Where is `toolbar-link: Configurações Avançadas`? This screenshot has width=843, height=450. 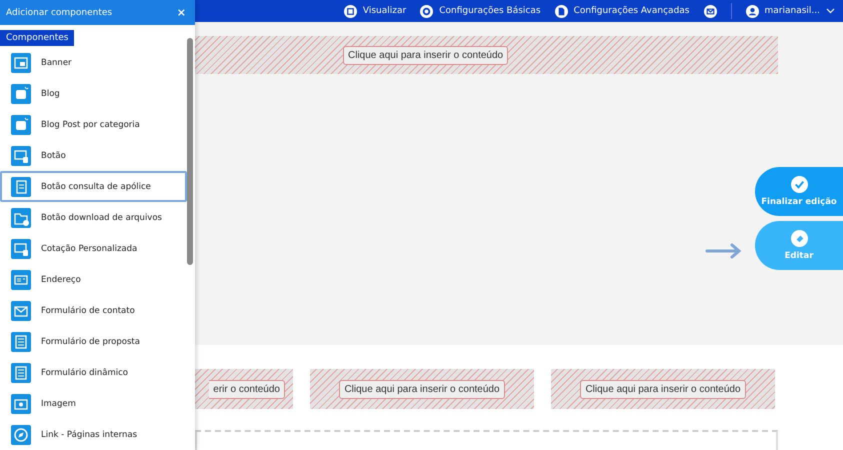
toolbar-link: Configurações Avançadas is located at coordinates (622, 11).